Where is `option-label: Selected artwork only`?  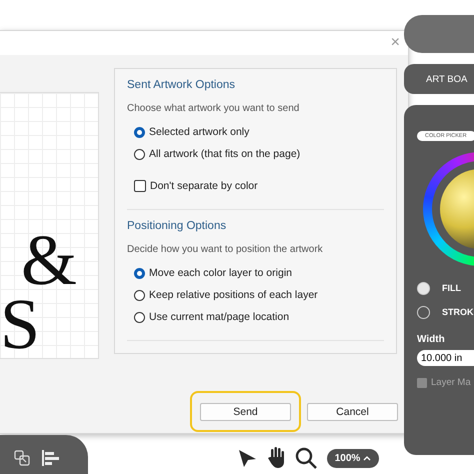 option-label: Selected artwork only is located at coordinates (199, 132).